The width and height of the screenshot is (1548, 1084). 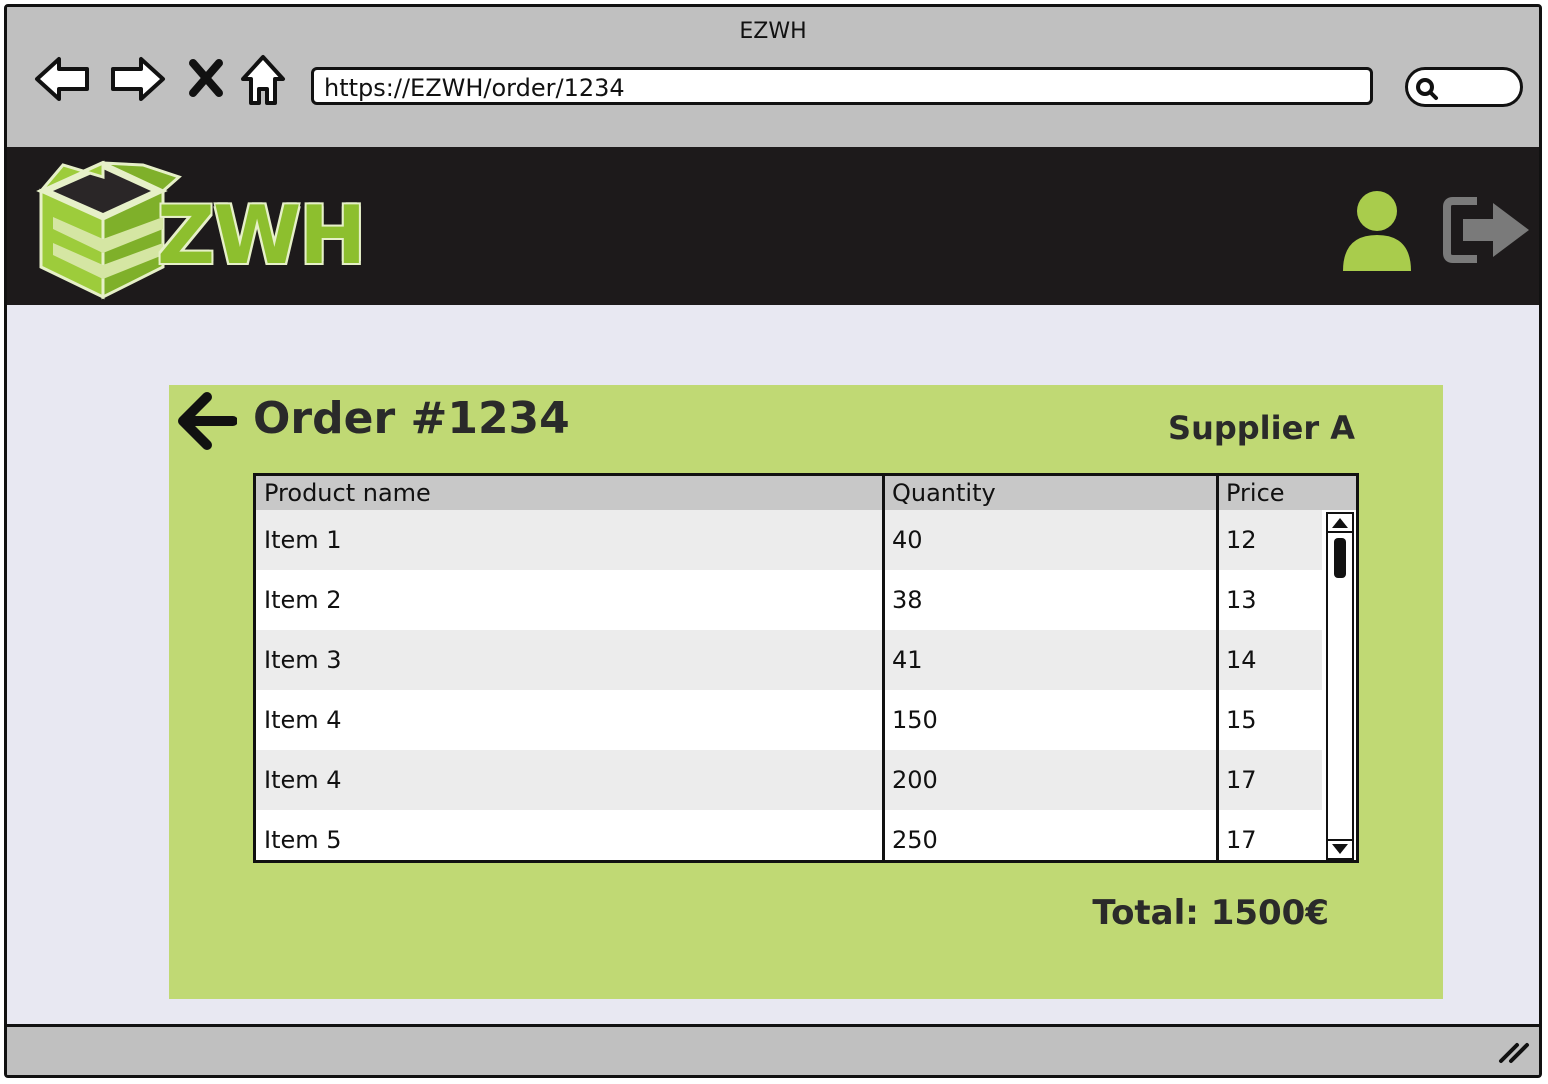 What do you see at coordinates (1241, 540) in the screenshot?
I see `cell-price: 12` at bounding box center [1241, 540].